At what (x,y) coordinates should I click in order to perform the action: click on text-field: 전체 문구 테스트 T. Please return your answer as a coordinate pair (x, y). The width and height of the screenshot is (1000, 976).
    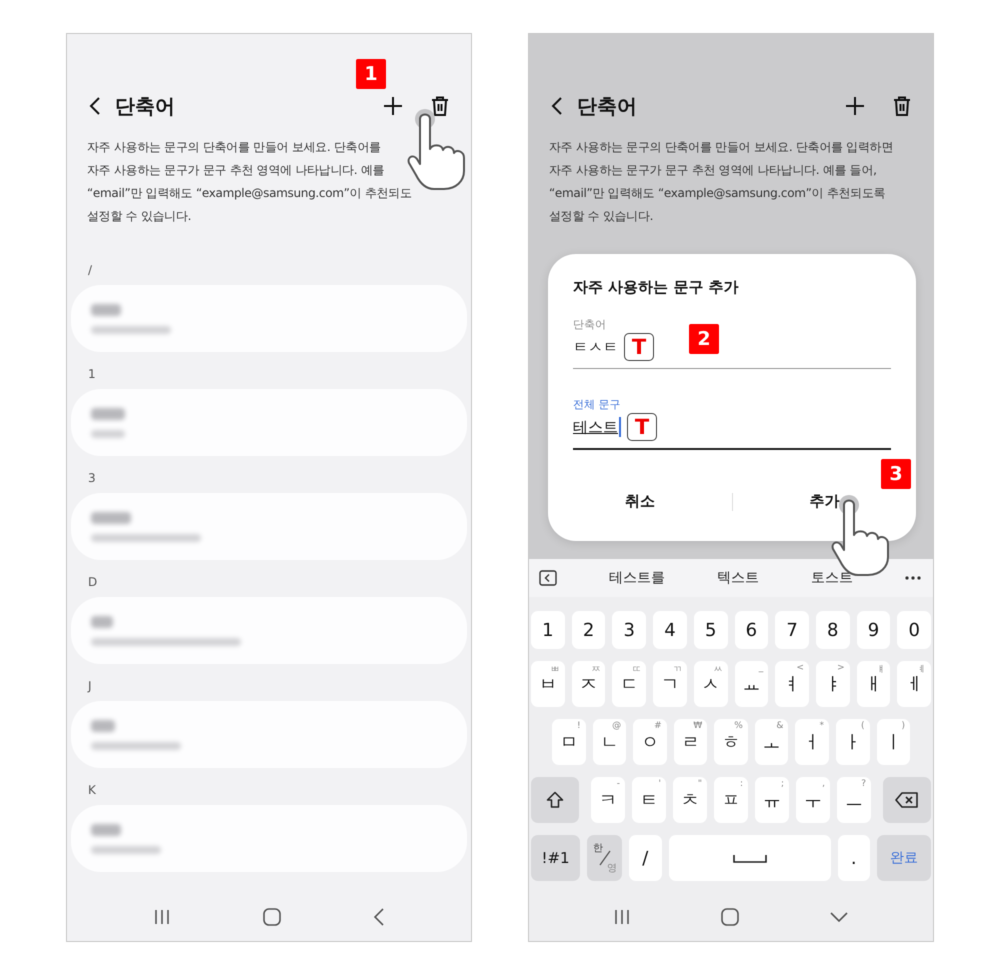
    Looking at the image, I should click on (732, 423).